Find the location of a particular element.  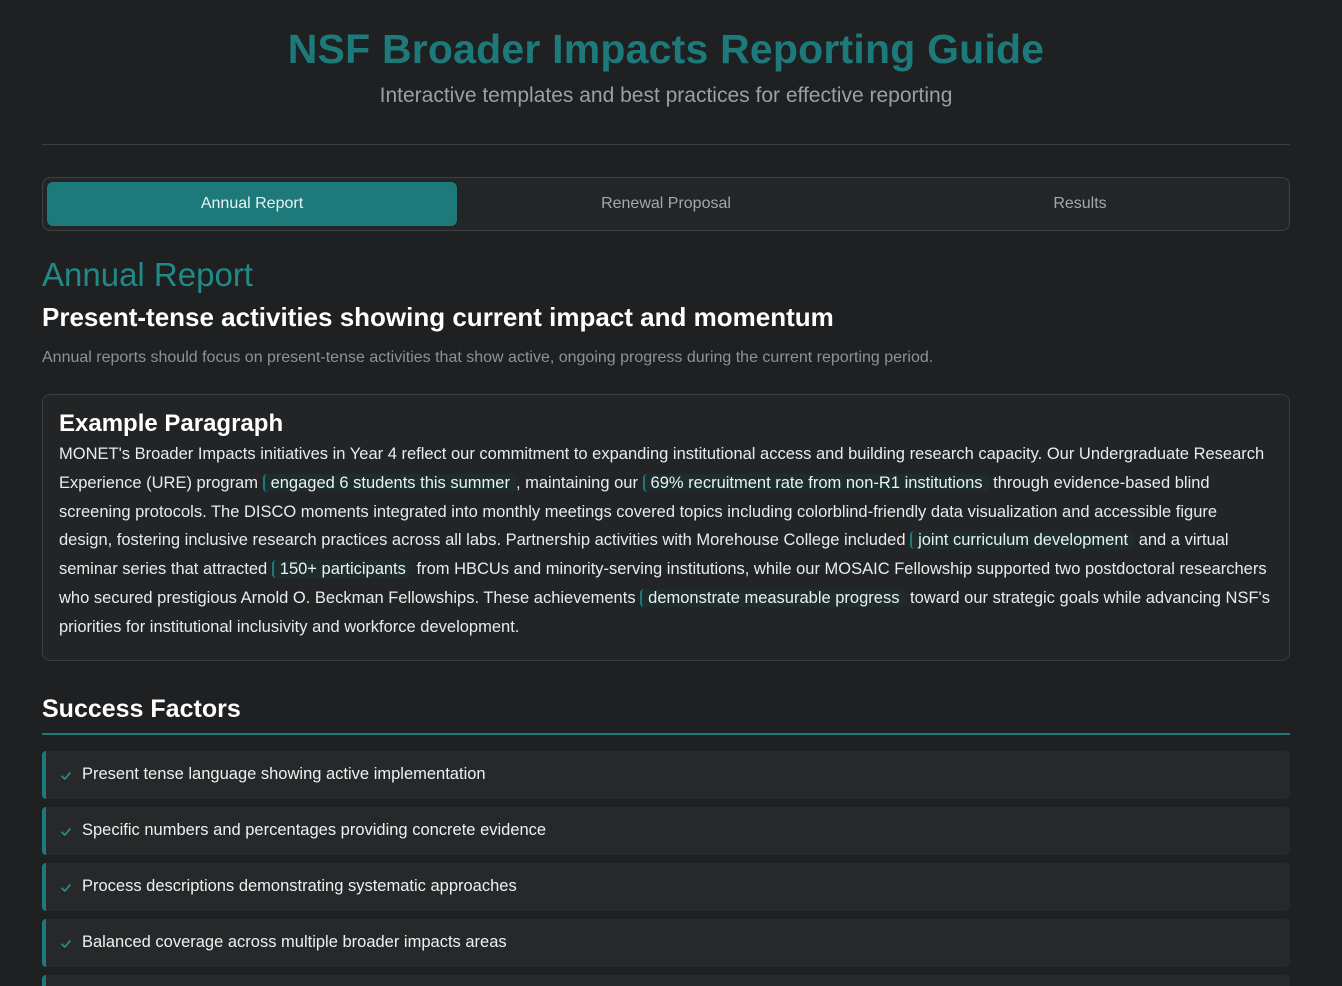

tab-renewal-proposal: Renewal Proposal is located at coordinates (666, 204).